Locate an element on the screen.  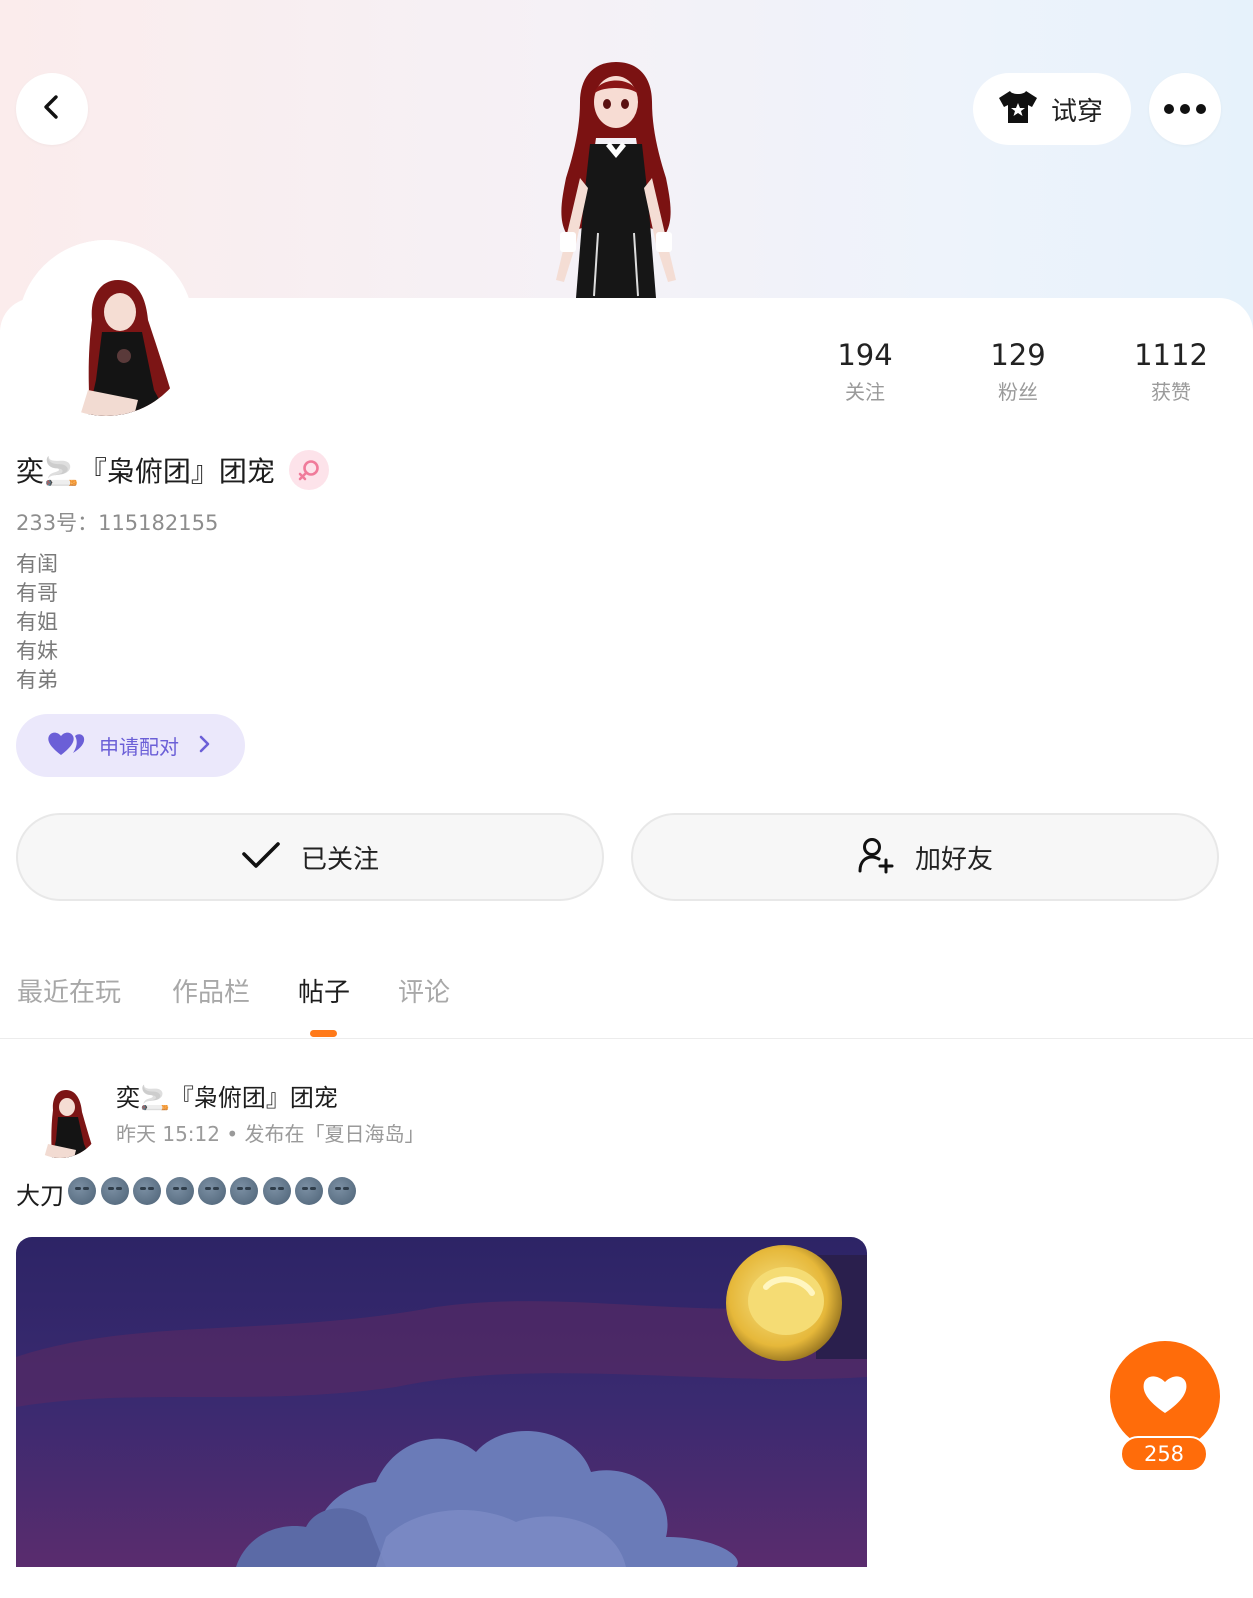
chevron-left-icon is located at coordinates (52, 109).